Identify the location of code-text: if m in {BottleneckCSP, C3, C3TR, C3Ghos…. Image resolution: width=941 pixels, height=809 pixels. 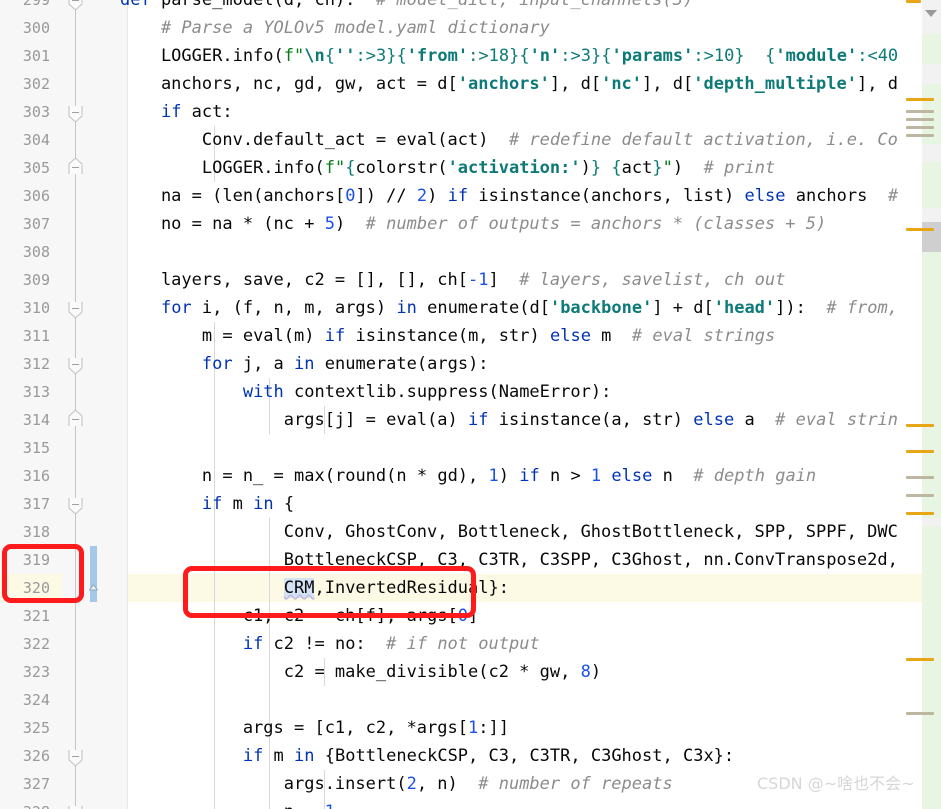
(427, 756).